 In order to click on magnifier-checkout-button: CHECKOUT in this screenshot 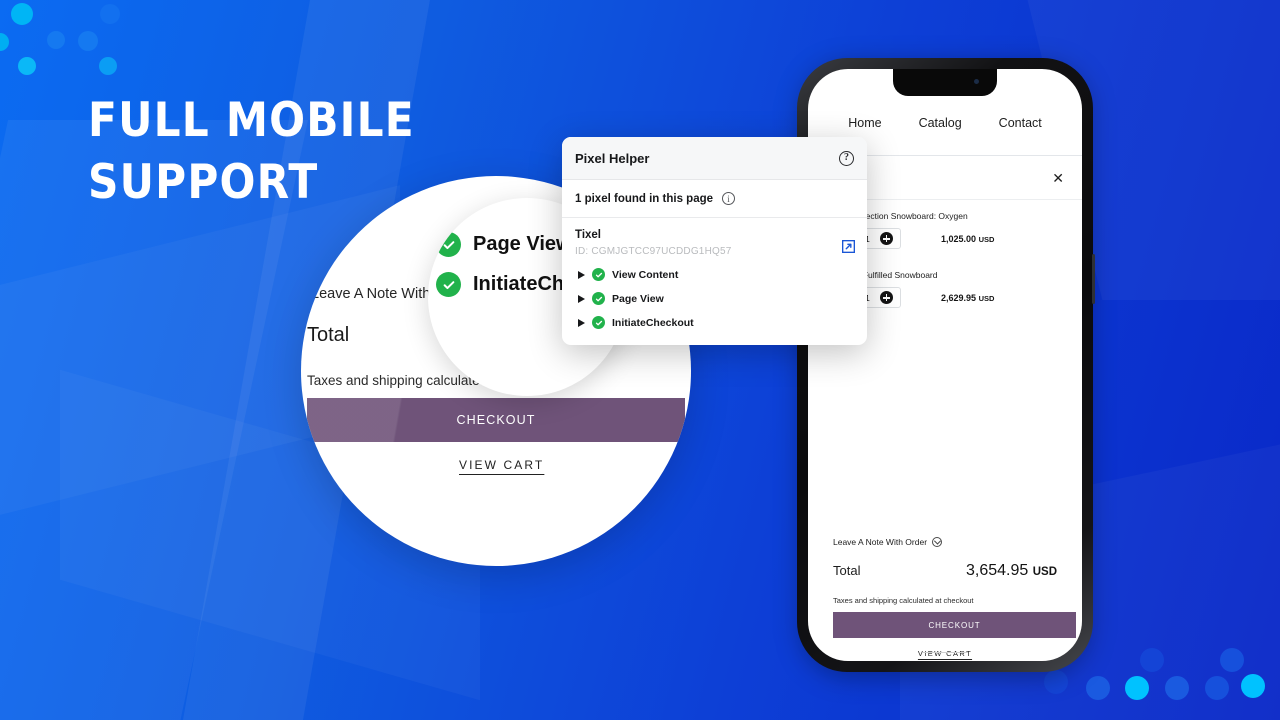, I will do `click(496, 420)`.